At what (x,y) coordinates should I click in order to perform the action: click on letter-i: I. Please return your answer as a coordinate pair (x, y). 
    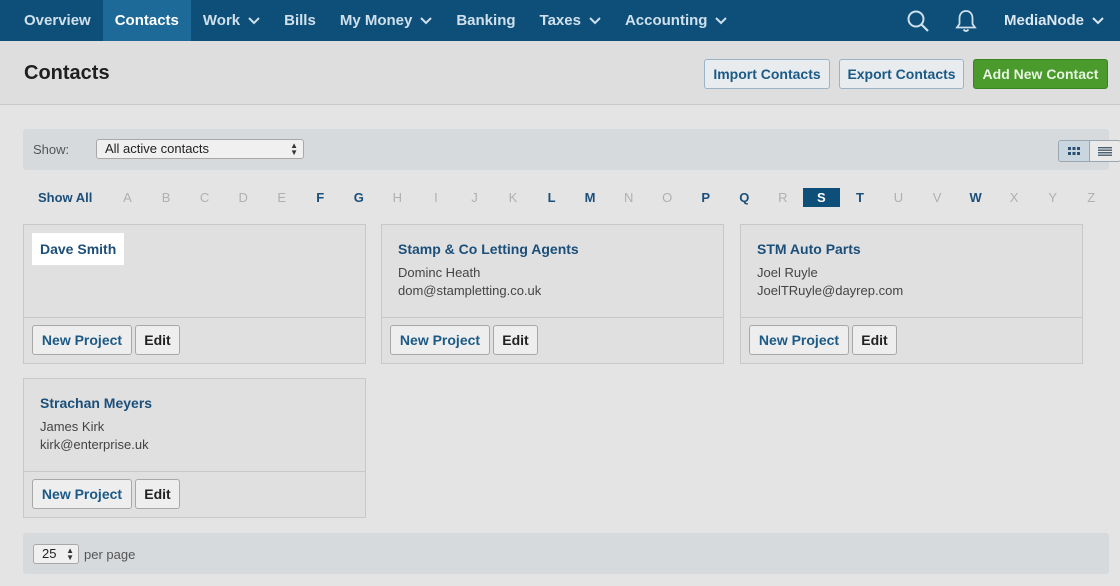
    Looking at the image, I should click on (436, 197).